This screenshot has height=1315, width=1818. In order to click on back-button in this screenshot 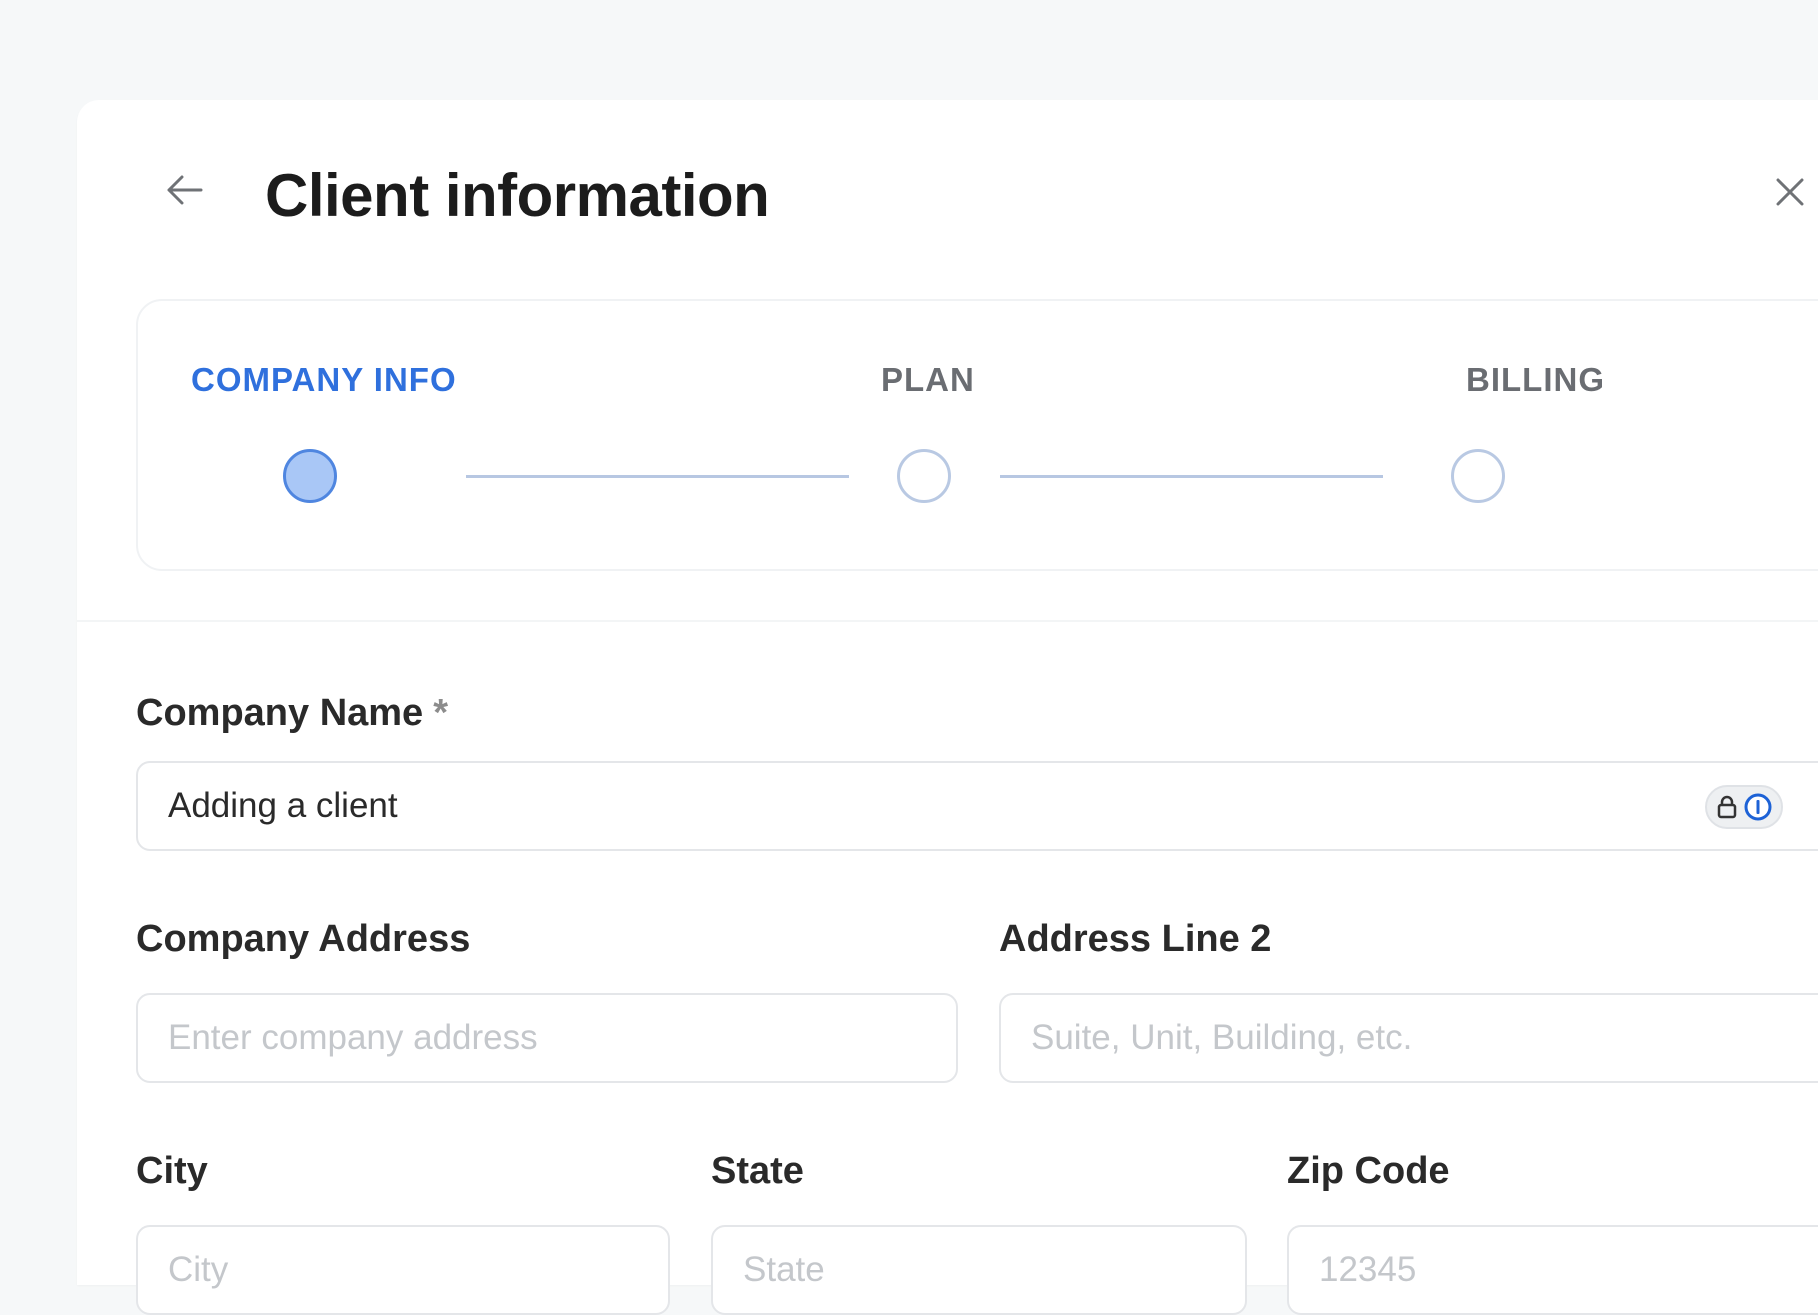, I will do `click(185, 190)`.